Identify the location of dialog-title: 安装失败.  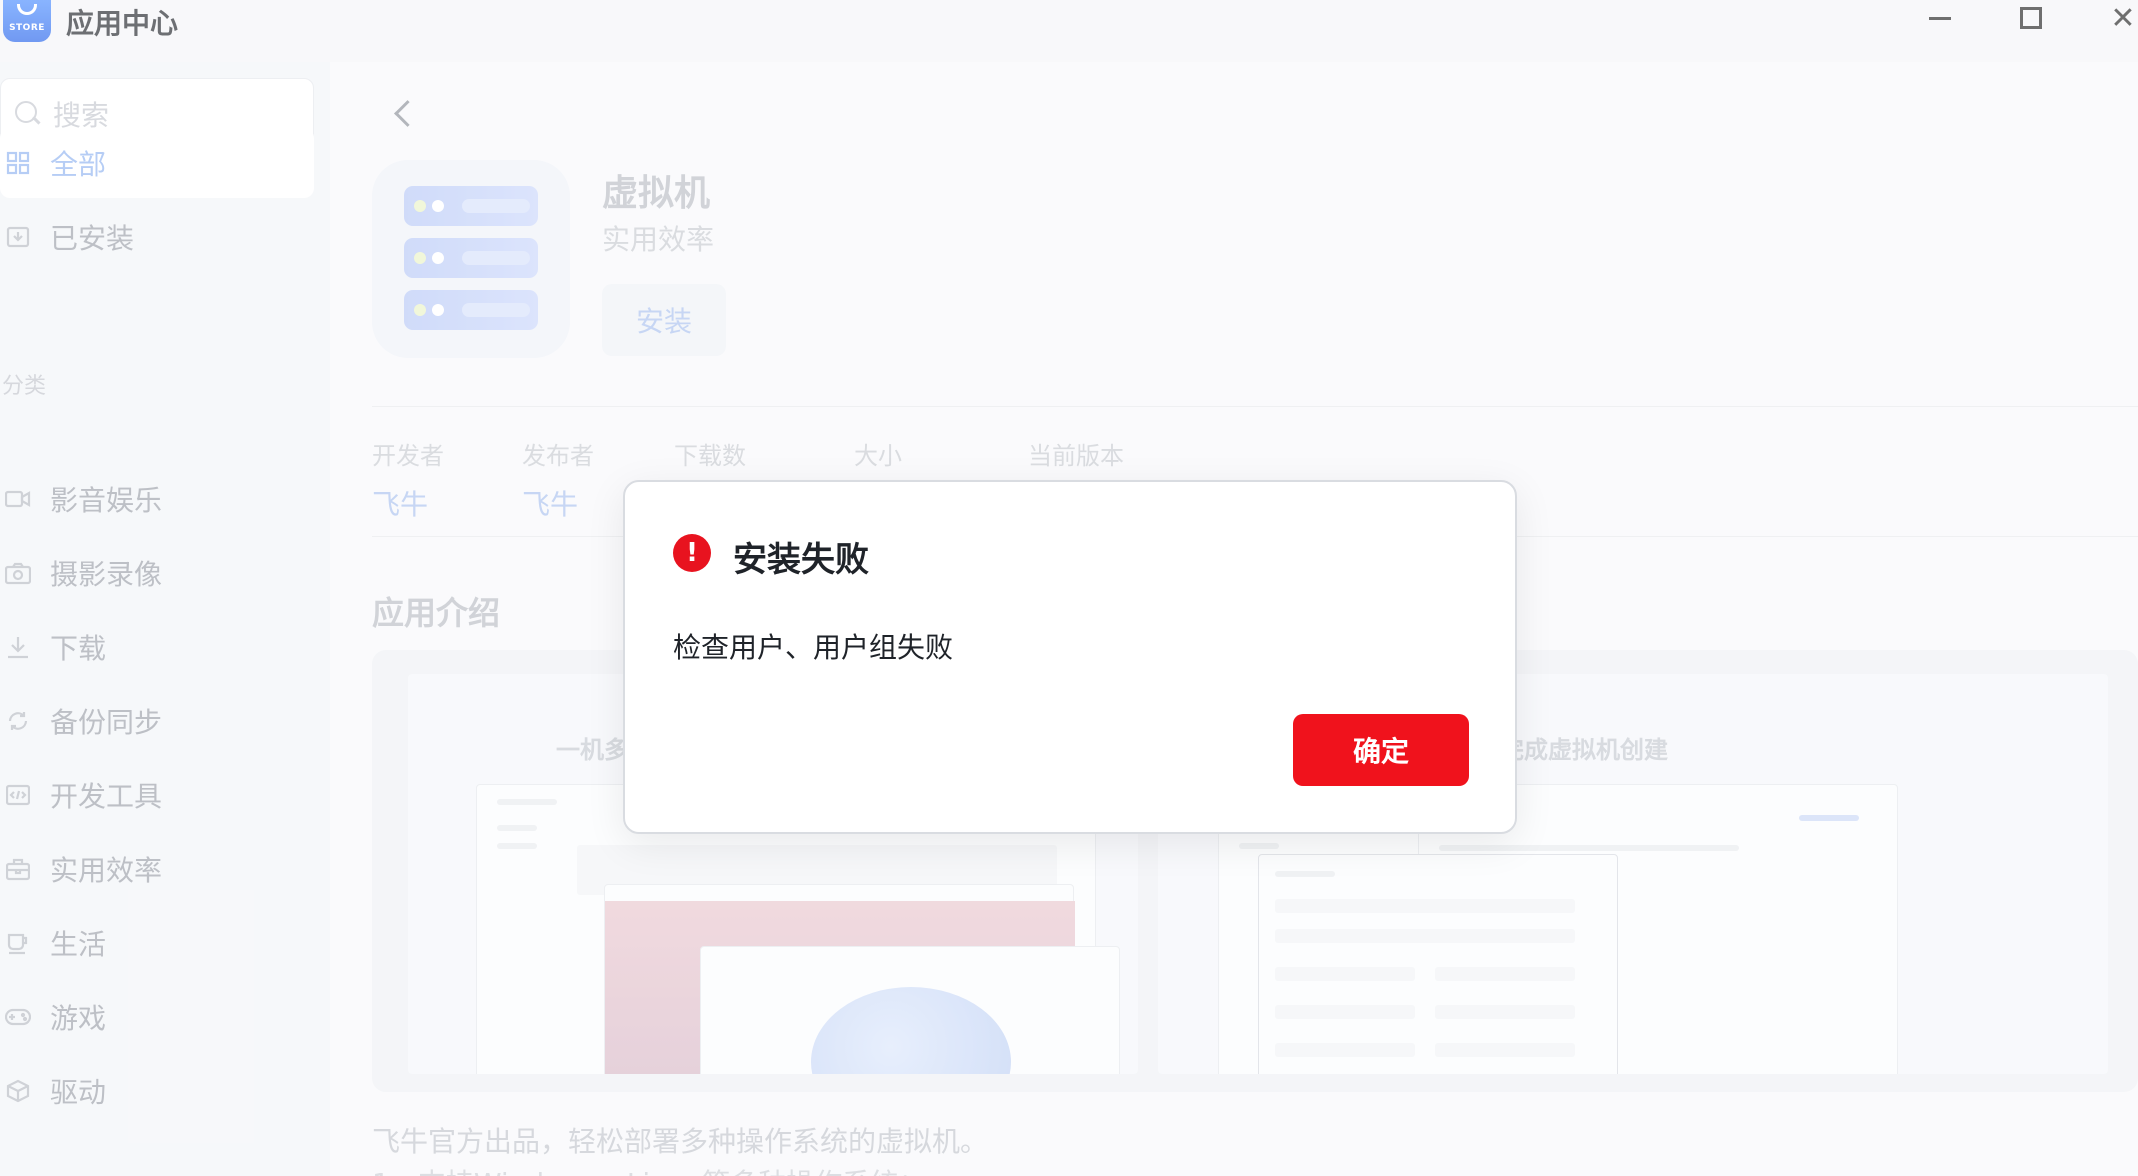
(801, 560).